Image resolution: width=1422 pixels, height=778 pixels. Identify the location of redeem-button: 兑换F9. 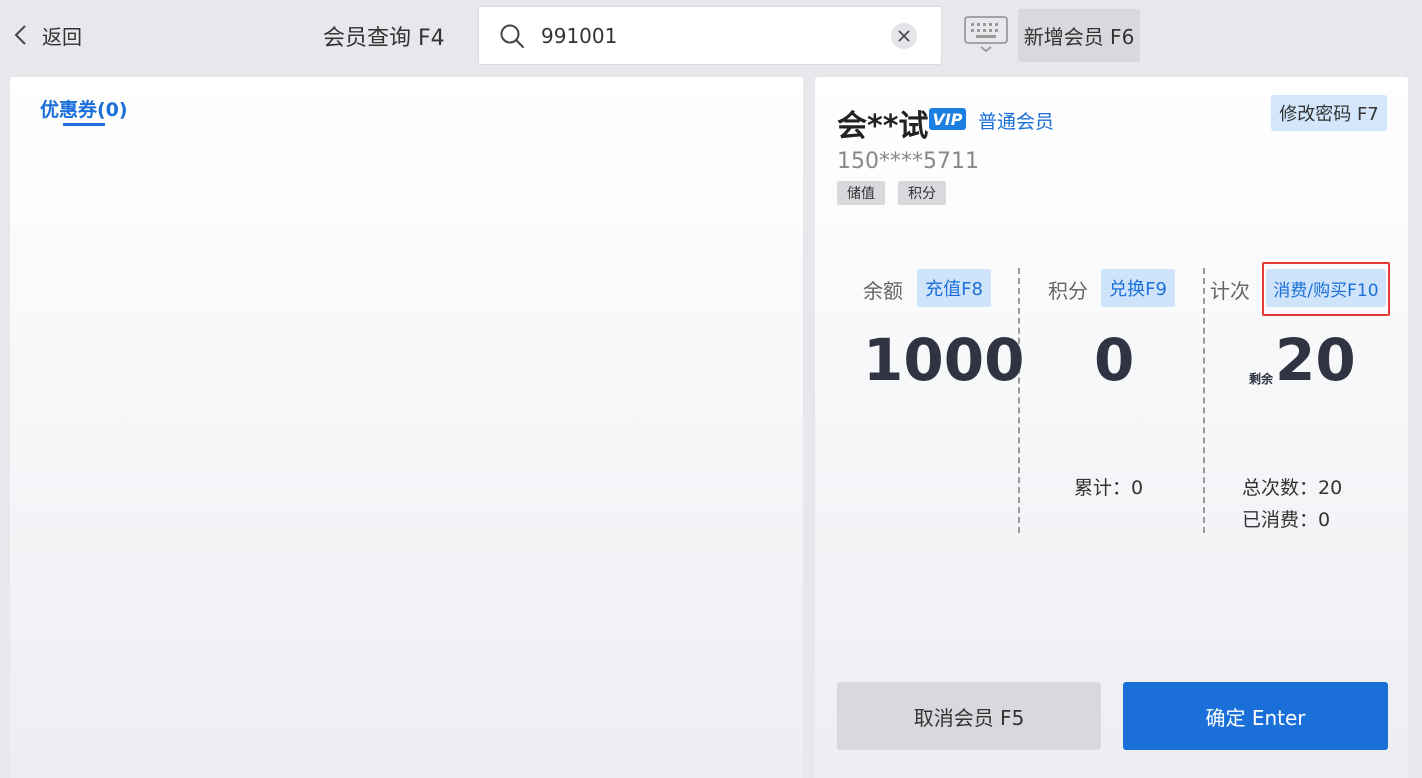
(1138, 288).